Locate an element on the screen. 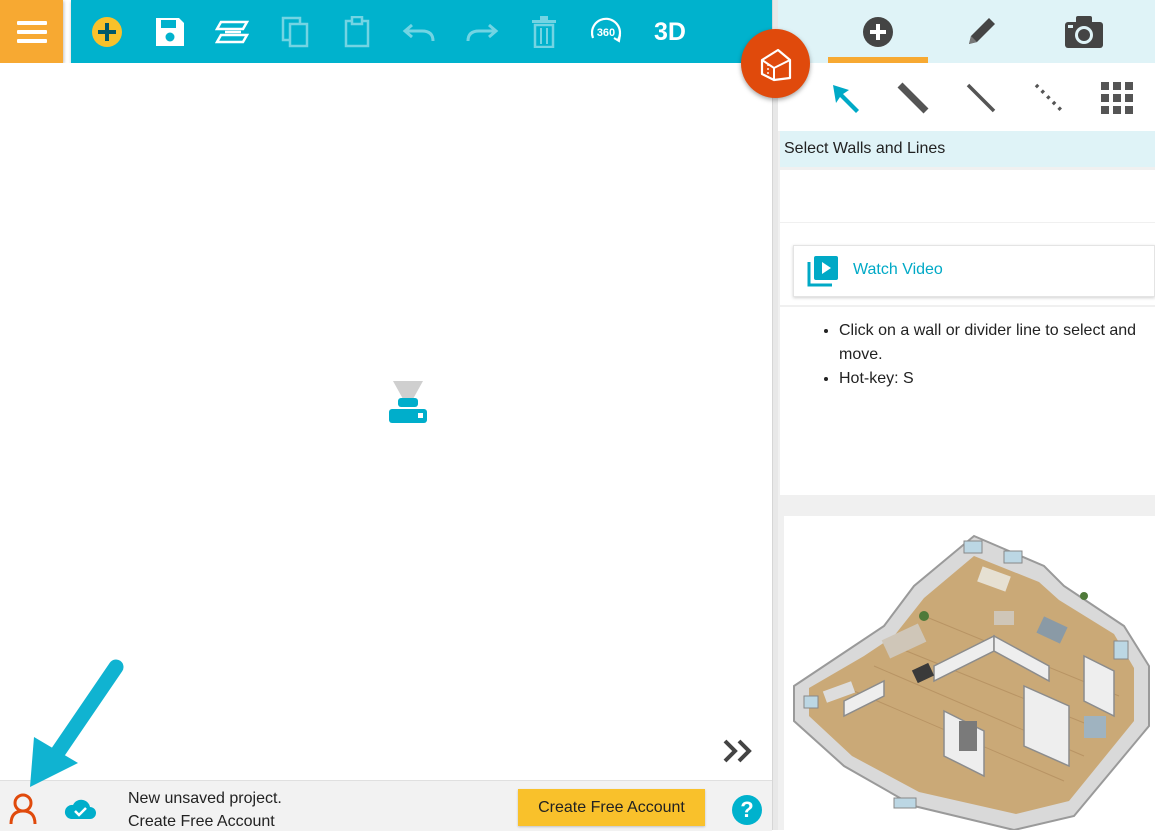 The height and width of the screenshot is (833, 1155). camera-icon is located at coordinates (1084, 31).